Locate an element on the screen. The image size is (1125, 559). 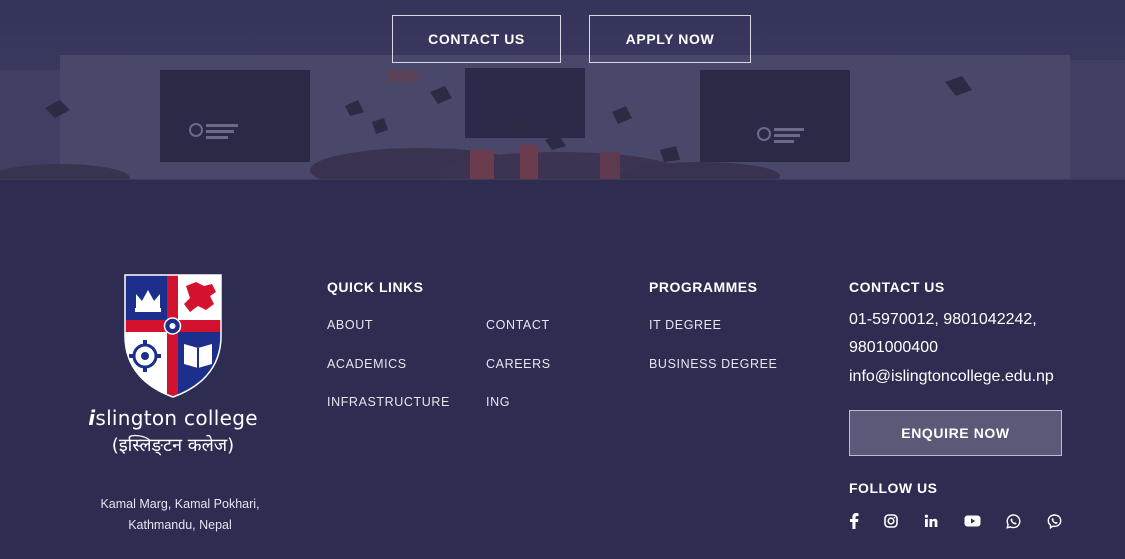
follow-us-heading: FOLLOW US is located at coordinates (893, 488).